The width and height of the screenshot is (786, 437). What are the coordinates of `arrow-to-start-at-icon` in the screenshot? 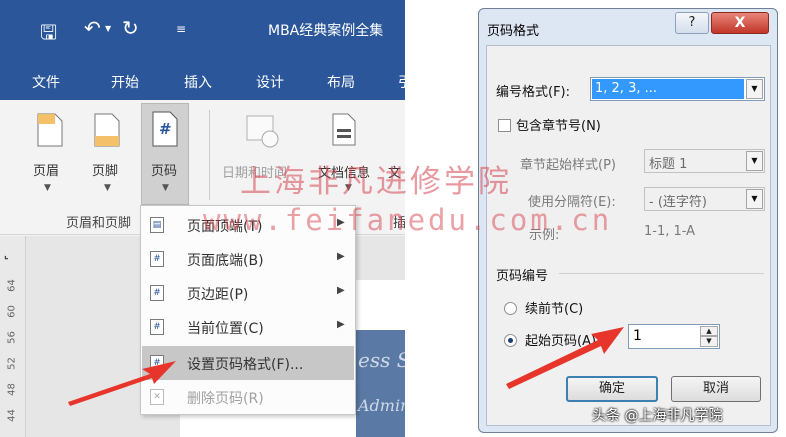 It's located at (565, 358).